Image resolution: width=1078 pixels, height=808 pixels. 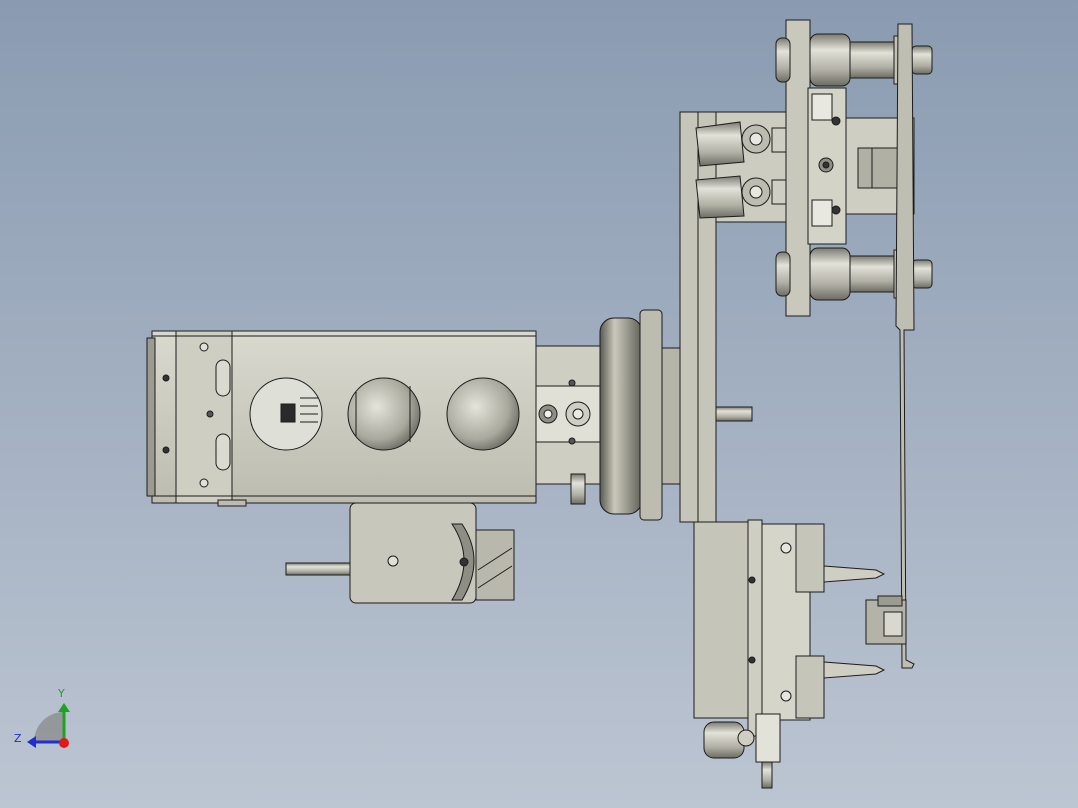 What do you see at coordinates (400, 553) in the screenshot?
I see `lower-bracket` at bounding box center [400, 553].